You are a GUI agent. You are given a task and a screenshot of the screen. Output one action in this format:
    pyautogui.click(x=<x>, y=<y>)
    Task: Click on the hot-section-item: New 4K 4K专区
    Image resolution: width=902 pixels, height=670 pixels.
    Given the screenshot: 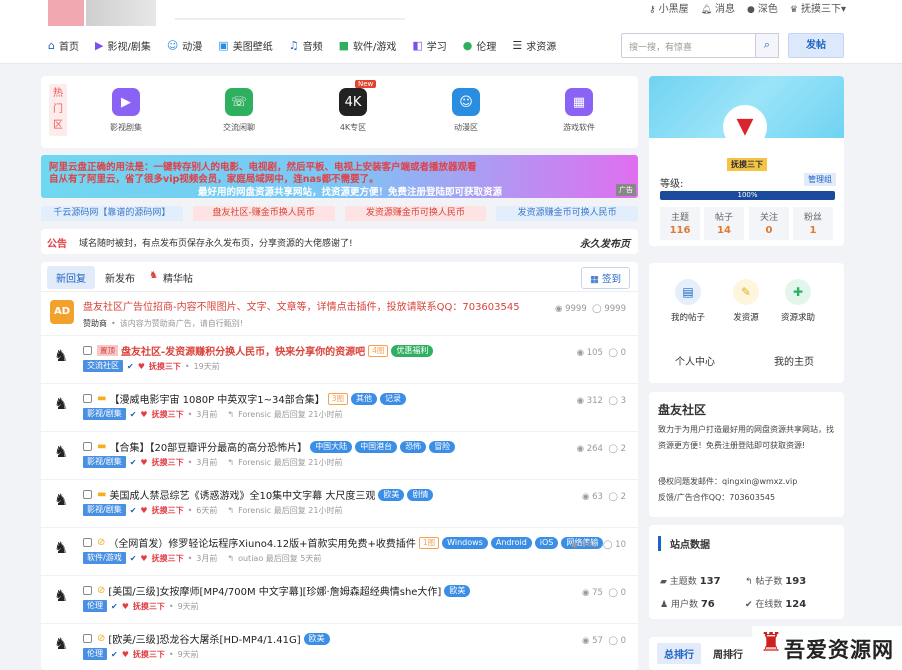 What is the action you would take?
    pyautogui.click(x=353, y=106)
    